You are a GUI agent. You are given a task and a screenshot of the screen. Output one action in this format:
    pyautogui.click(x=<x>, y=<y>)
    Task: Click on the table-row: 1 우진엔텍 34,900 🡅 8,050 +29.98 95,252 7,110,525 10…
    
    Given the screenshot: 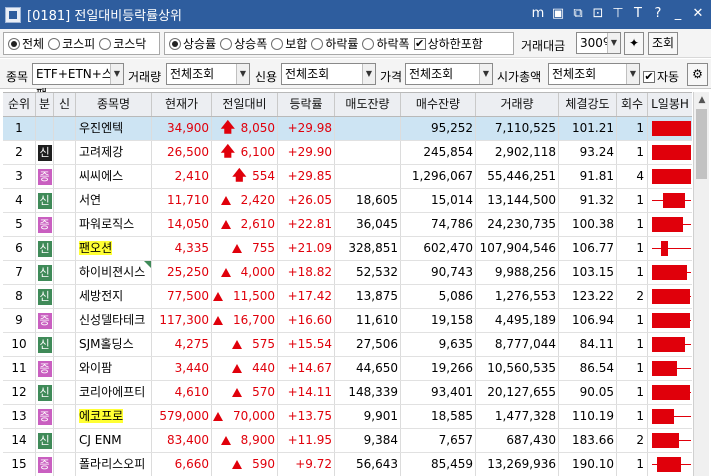 What is the action you would take?
    pyautogui.click(x=347, y=129)
    